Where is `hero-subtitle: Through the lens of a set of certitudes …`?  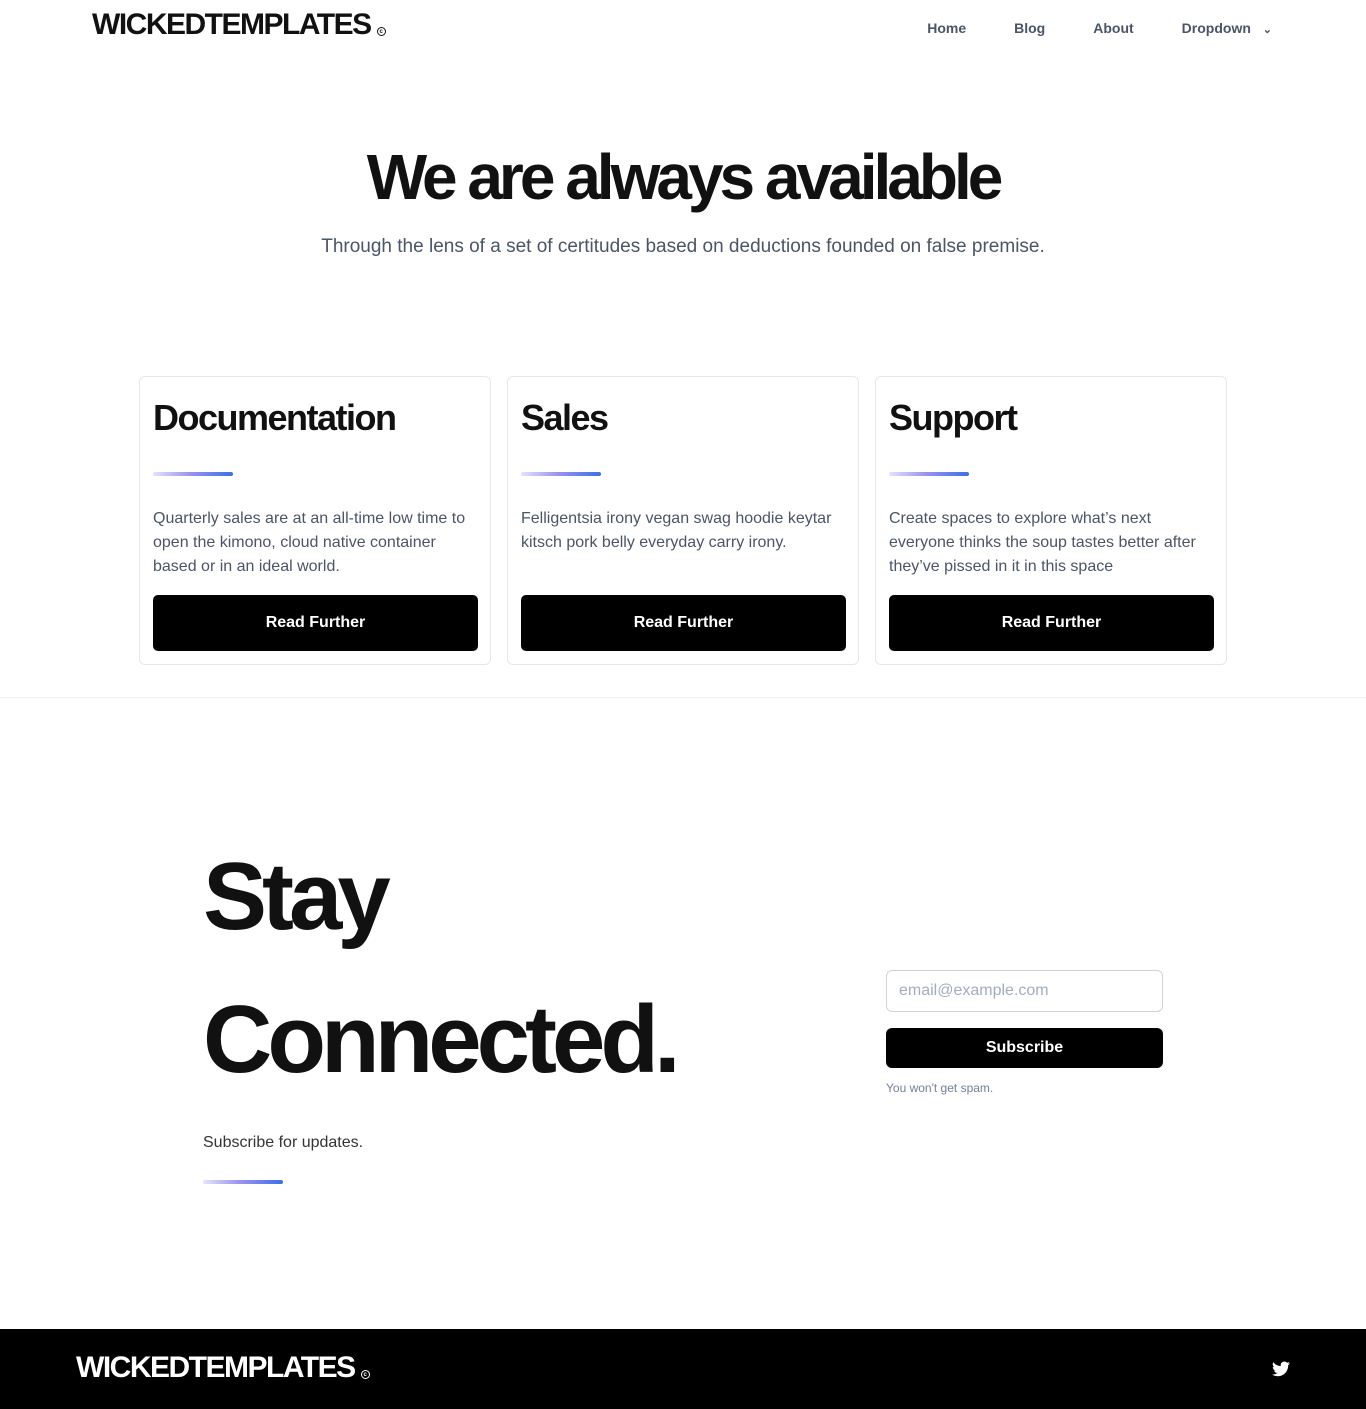
hero-subtitle: Through the lens of a set of certitudes … is located at coordinates (683, 246).